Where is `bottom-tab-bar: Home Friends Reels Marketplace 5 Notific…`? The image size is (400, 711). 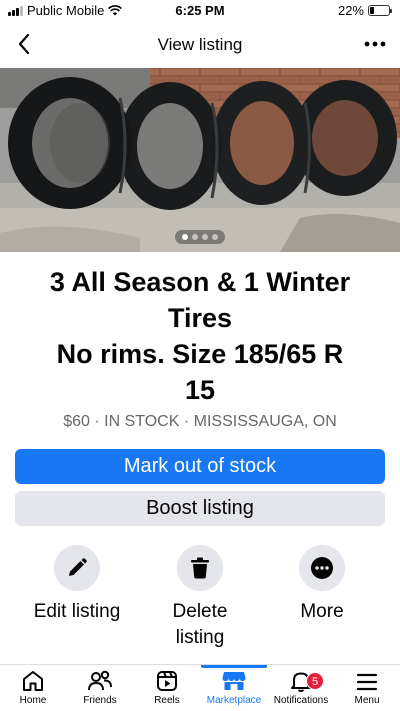 bottom-tab-bar: Home Friends Reels Marketplace 5 Notific… is located at coordinates (200, 688).